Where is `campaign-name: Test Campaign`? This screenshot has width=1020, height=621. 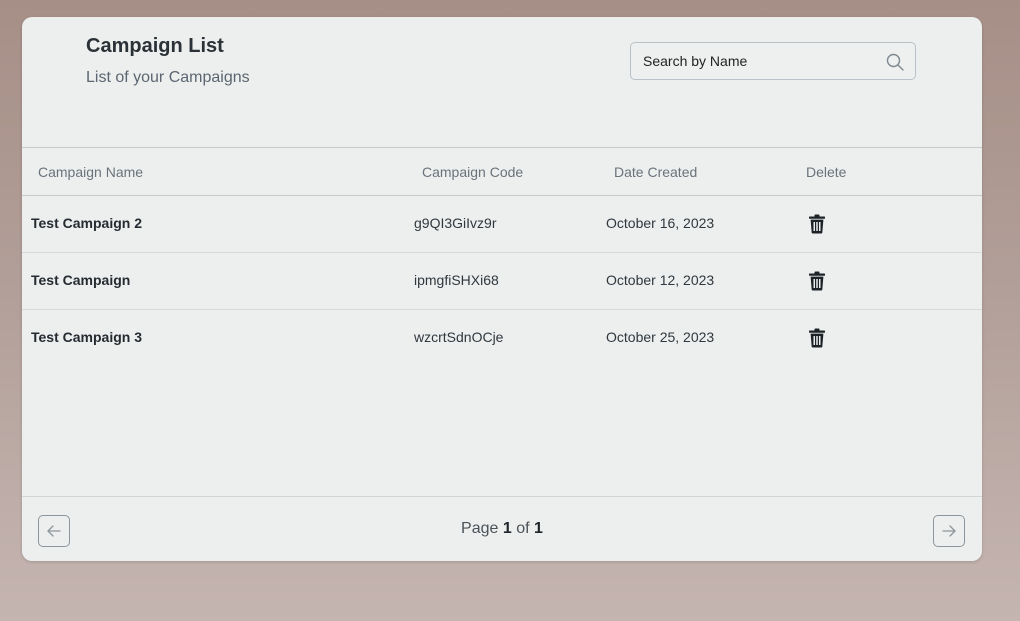 campaign-name: Test Campaign is located at coordinates (80, 280).